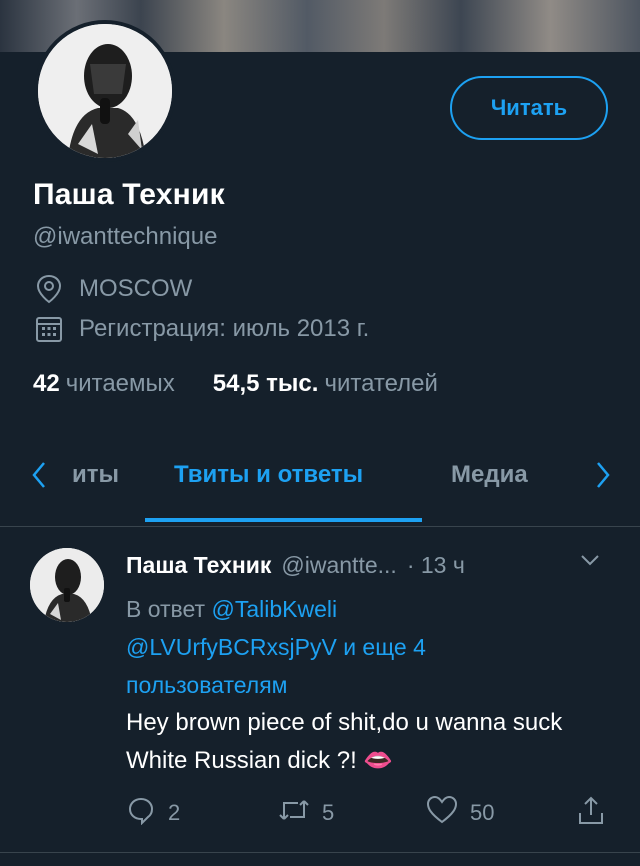 The image size is (640, 866). I want to click on caret-down-icon, so click(590, 562).